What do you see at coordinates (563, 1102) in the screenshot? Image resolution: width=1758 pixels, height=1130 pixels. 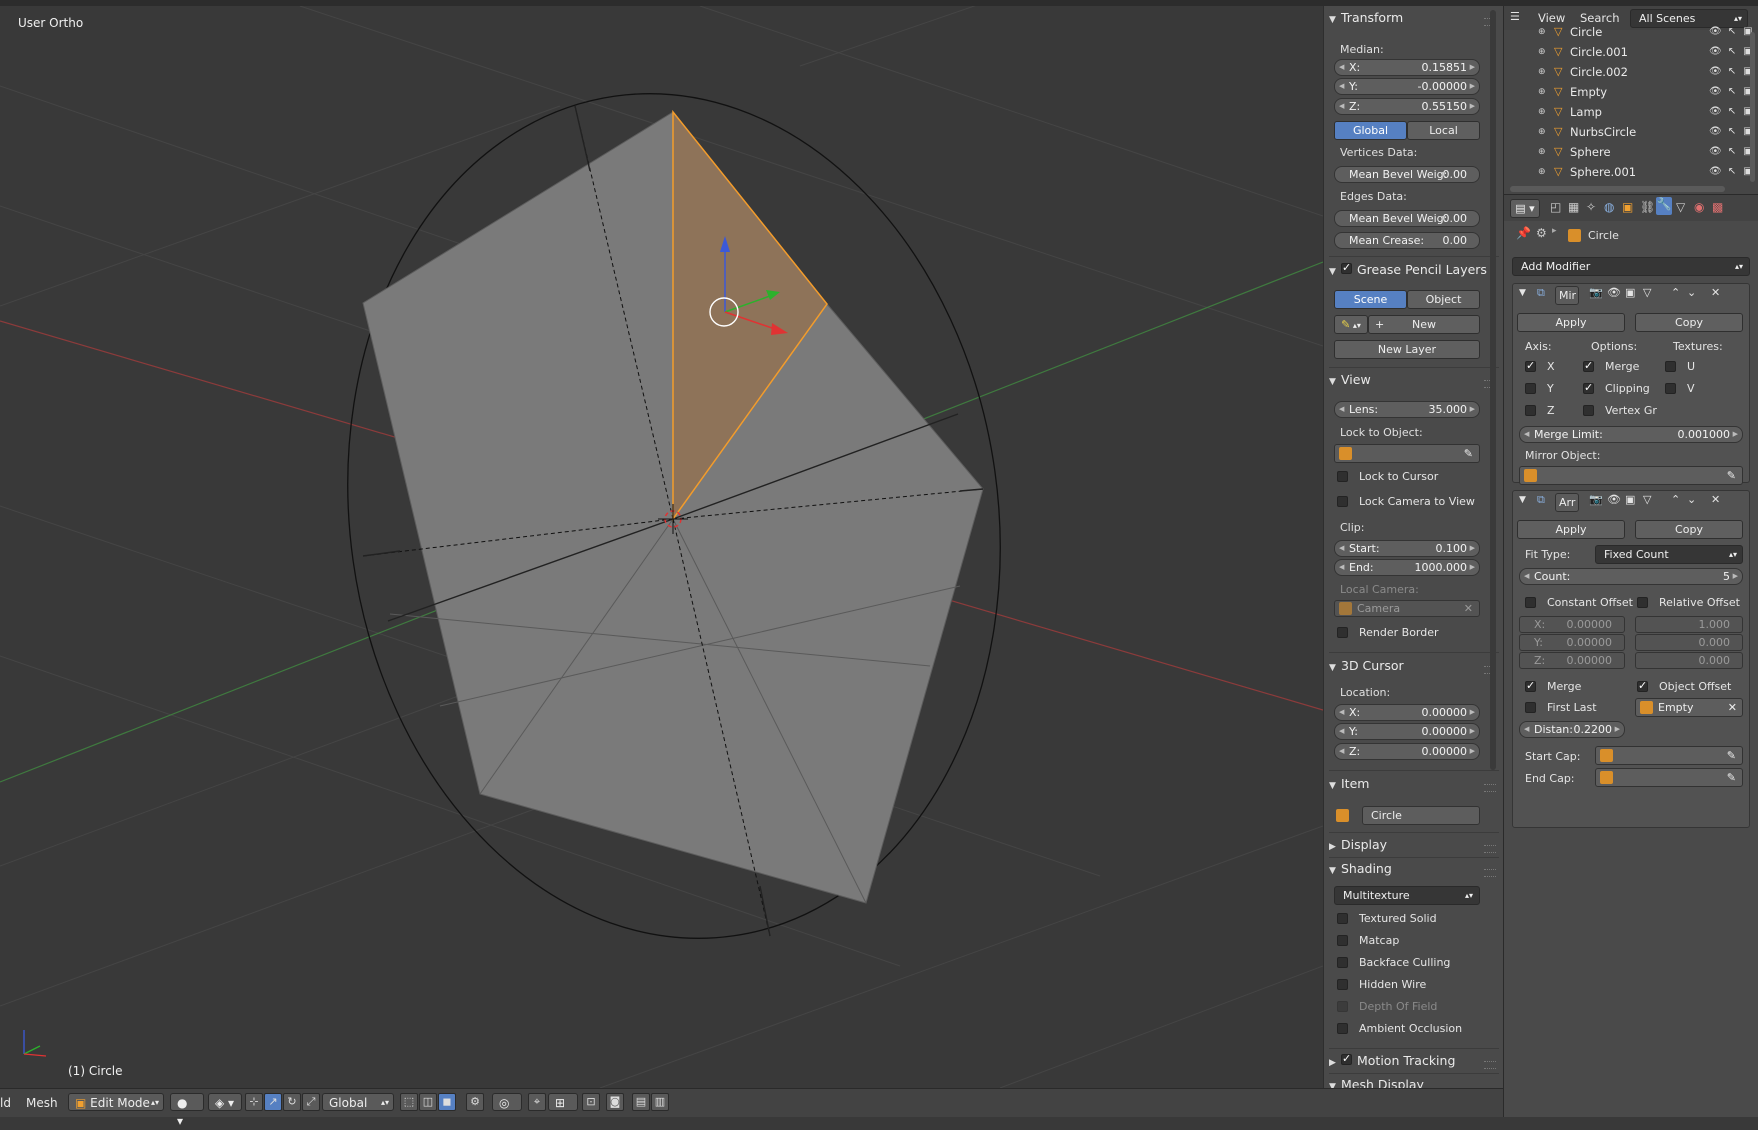 I see `snap-element-selector: ⊞` at bounding box center [563, 1102].